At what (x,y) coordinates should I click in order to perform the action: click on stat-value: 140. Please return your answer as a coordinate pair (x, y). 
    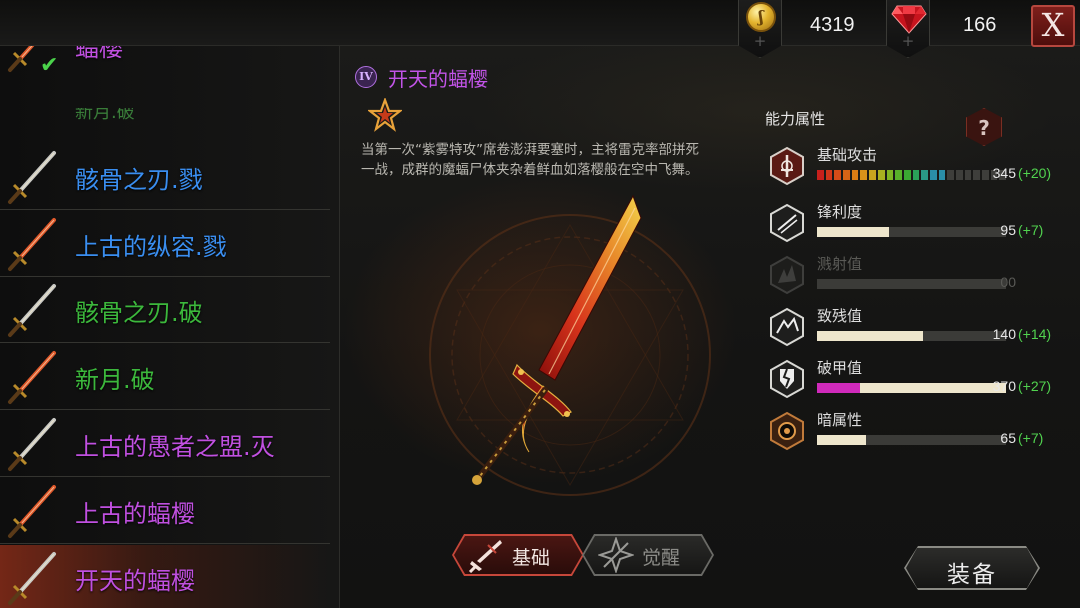
    Looking at the image, I should click on (1004, 334).